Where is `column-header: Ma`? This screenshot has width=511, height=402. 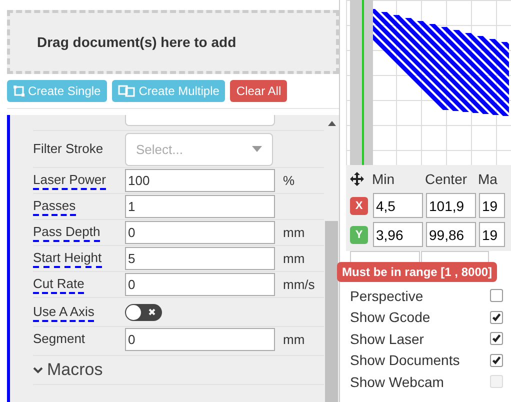
column-header: Ma is located at coordinates (488, 179).